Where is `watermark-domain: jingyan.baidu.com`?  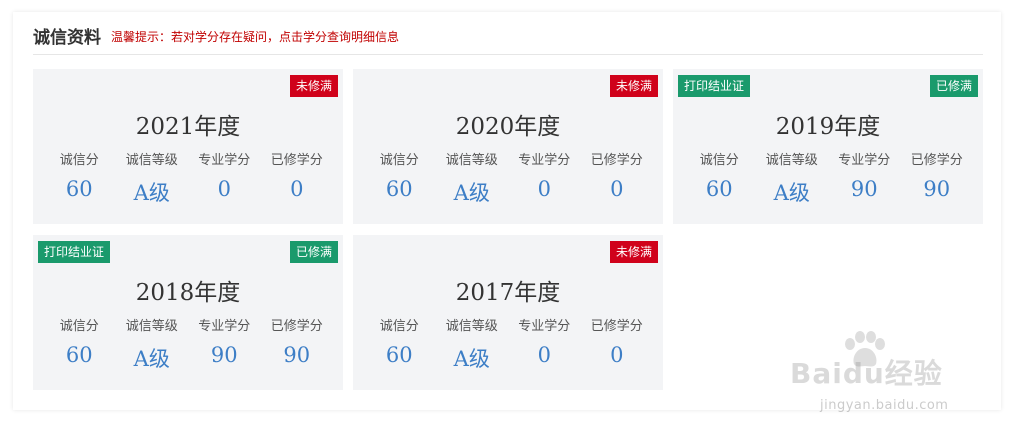
watermark-domain: jingyan.baidu.com is located at coordinates (884, 405).